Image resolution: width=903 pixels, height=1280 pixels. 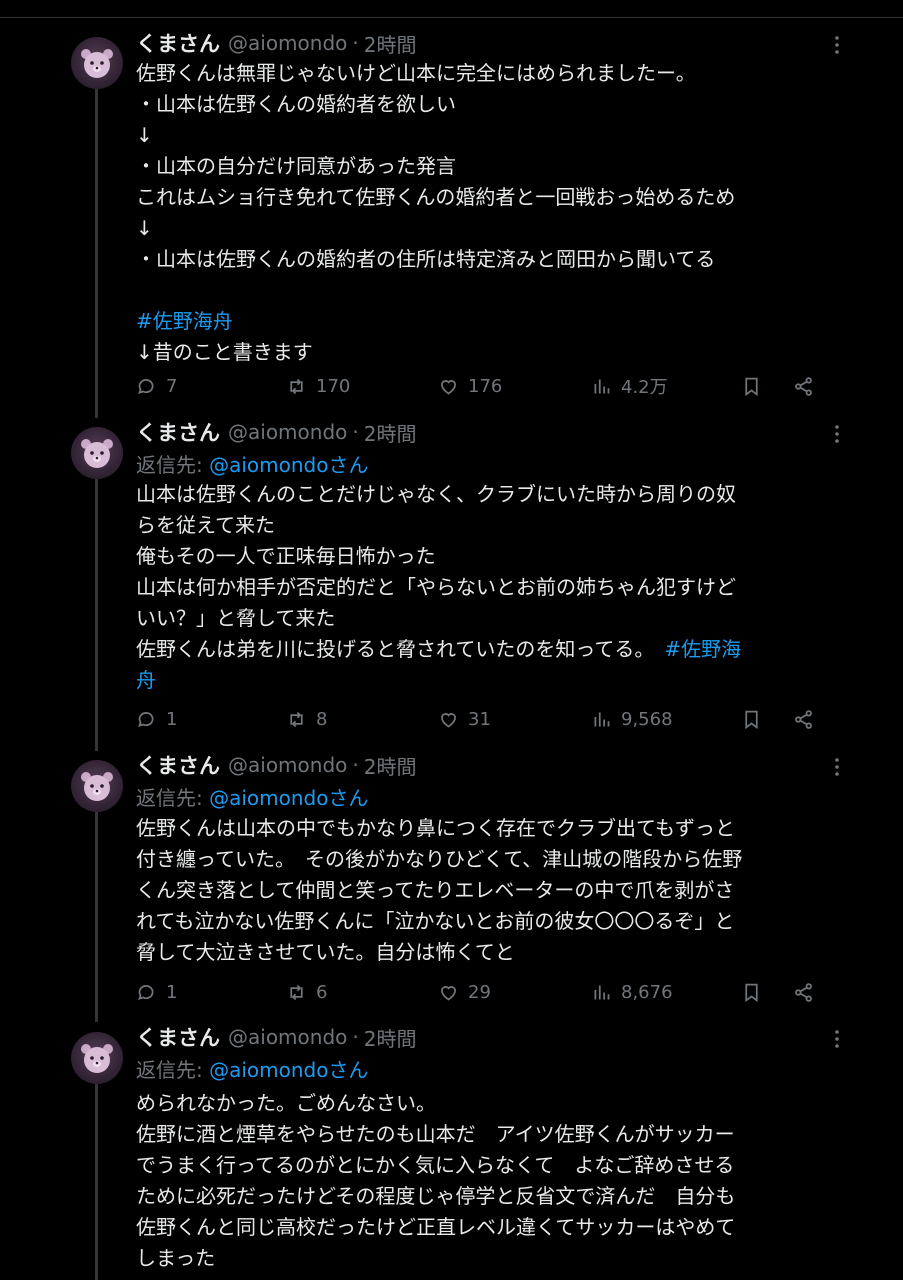 I want to click on text-line: 佐野くんと同じ高校だったけど正直レベル違くてサッカーはやめて, so click(x=436, y=1227).